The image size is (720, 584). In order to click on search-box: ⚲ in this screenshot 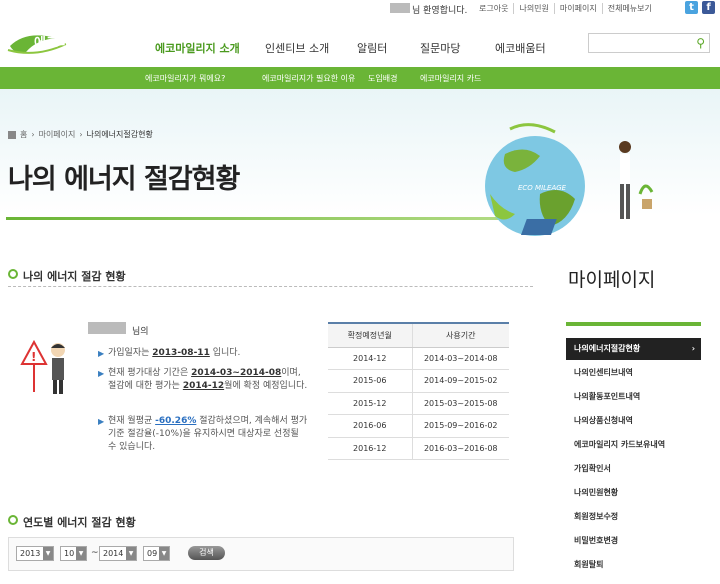, I will do `click(649, 43)`.